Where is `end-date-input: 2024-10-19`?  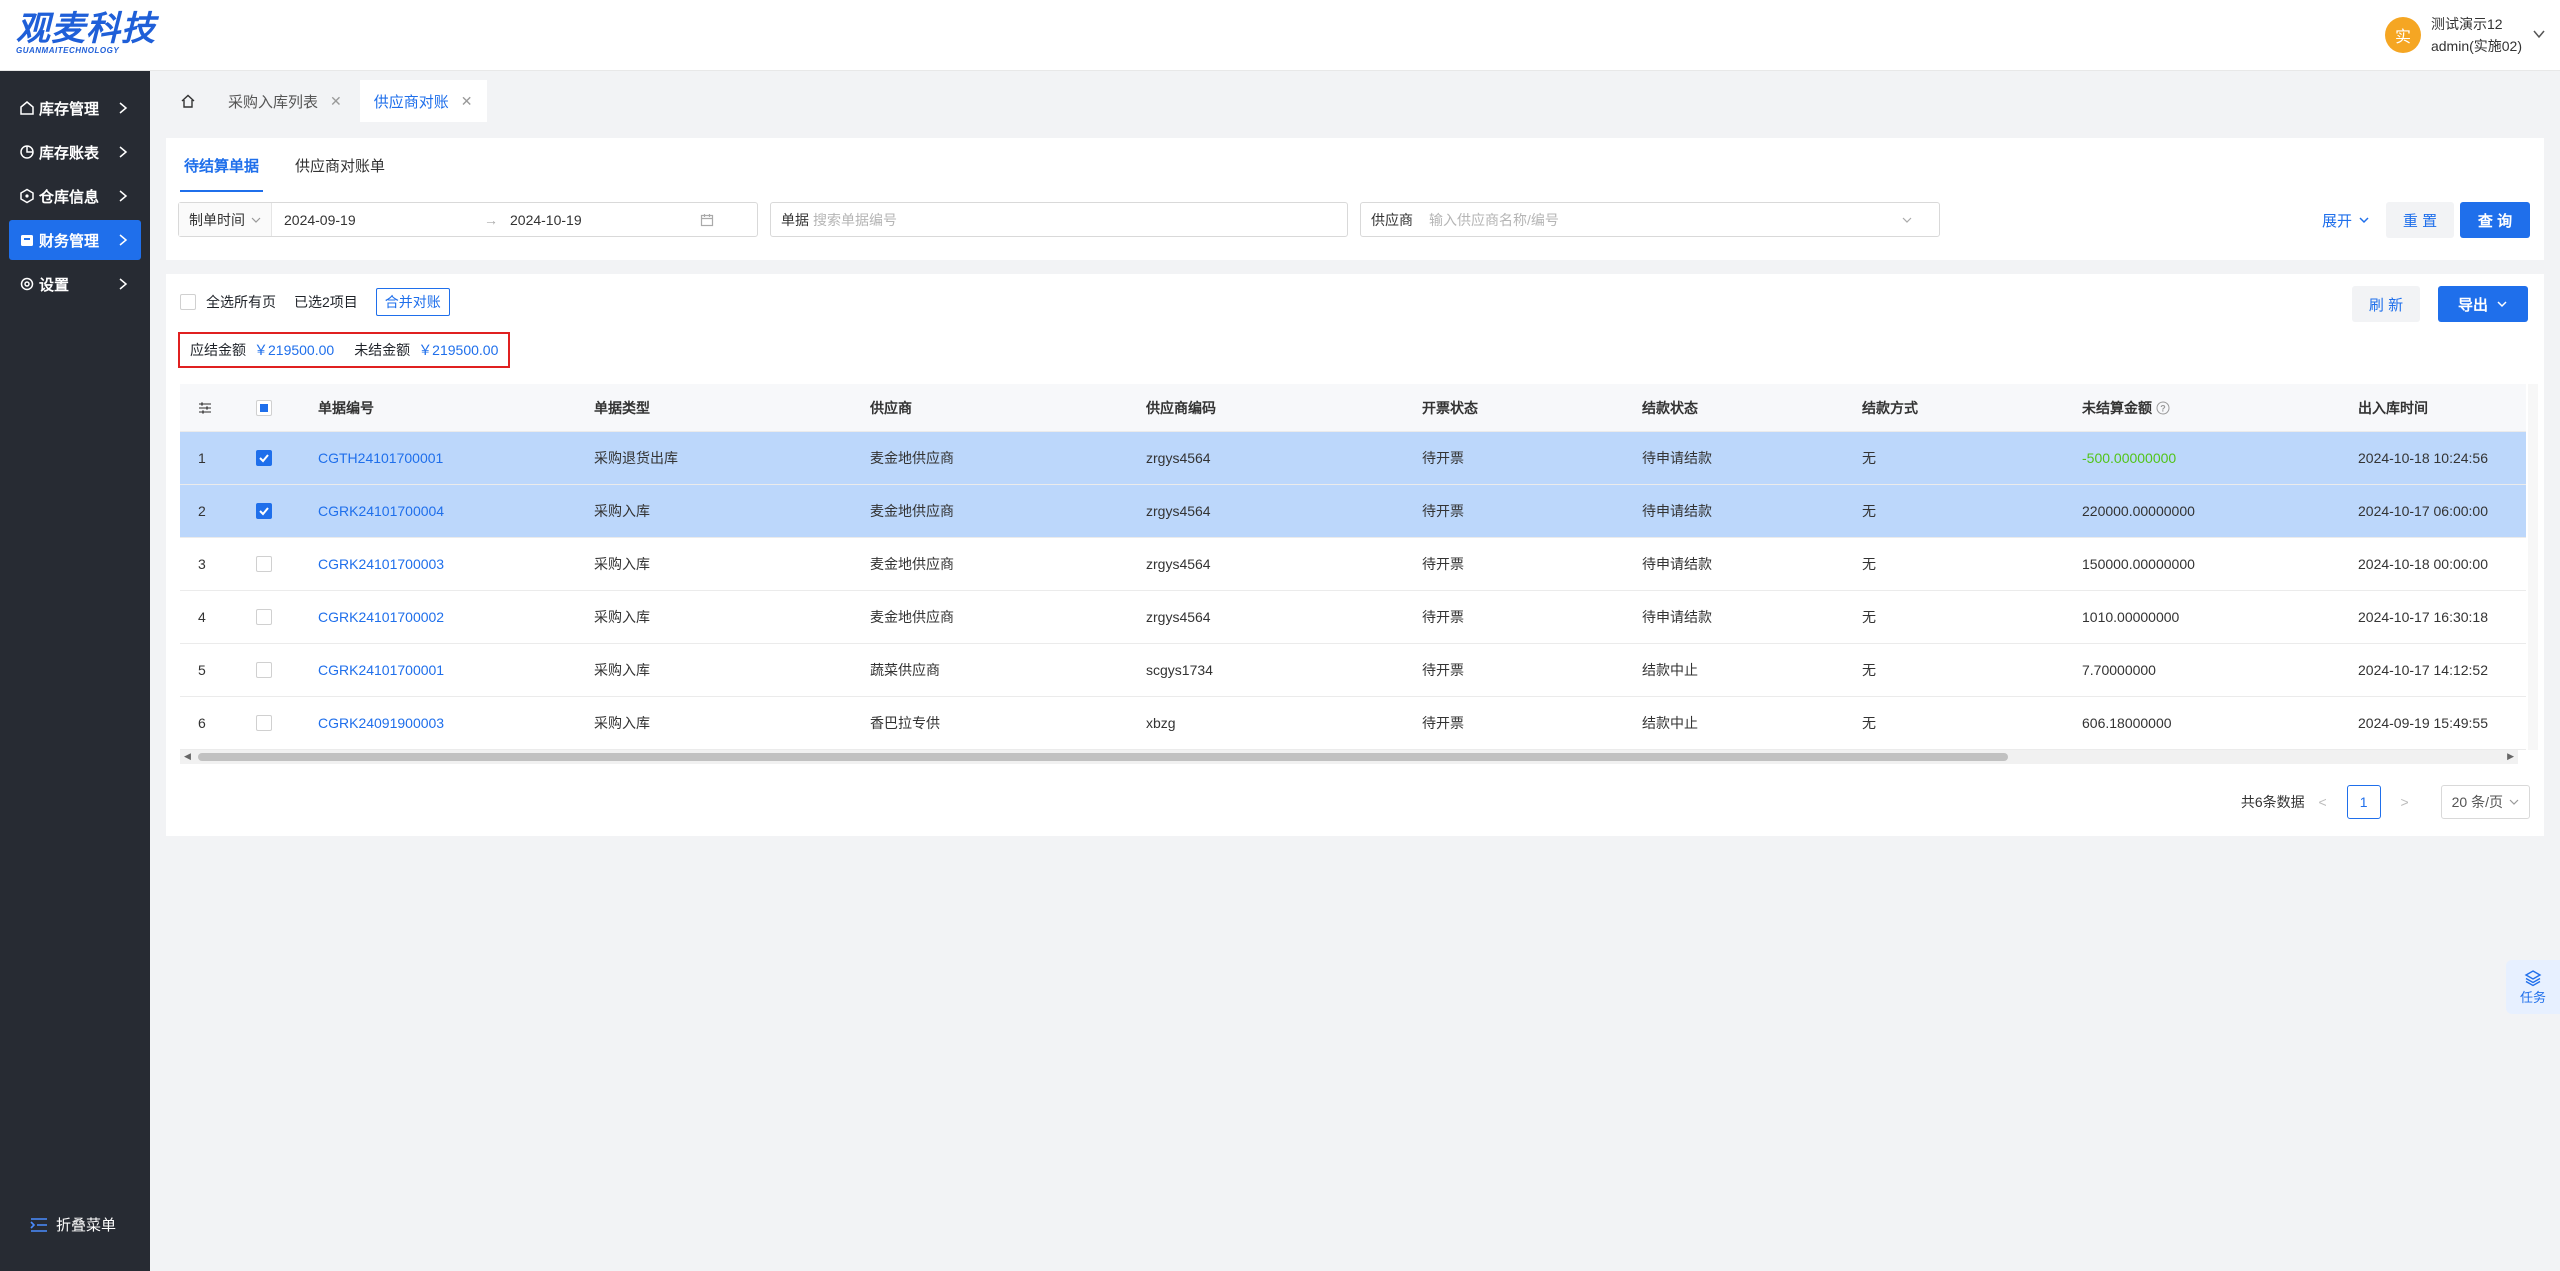 end-date-input: 2024-10-19 is located at coordinates (605, 220).